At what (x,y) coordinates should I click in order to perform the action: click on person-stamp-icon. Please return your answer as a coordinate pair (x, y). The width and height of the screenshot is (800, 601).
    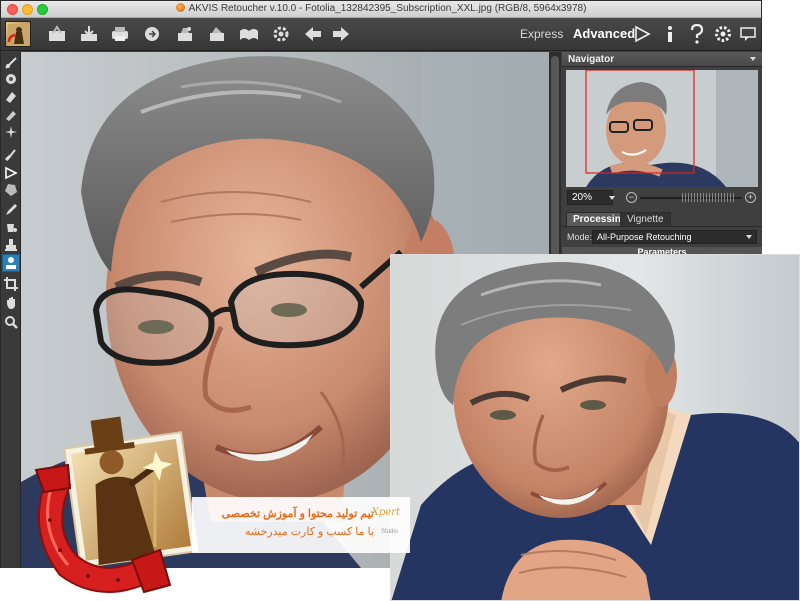
    Looking at the image, I should click on (11, 263).